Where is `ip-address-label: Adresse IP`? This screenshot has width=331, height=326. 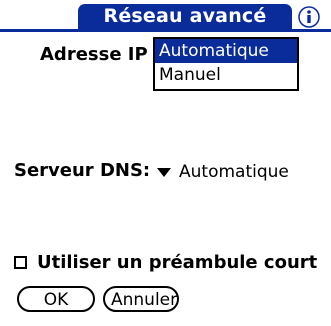
ip-address-label: Adresse IP is located at coordinates (94, 54).